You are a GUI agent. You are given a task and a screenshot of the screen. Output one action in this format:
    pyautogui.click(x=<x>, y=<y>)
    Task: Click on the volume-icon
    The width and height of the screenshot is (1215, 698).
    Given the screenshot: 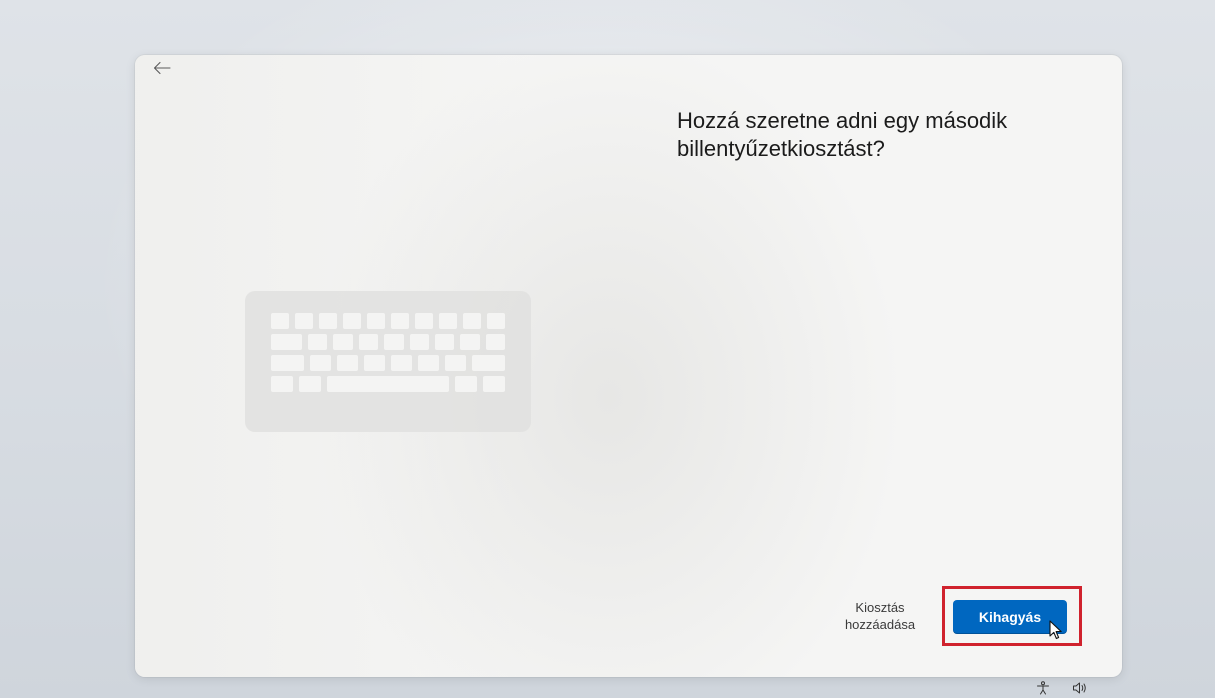 What is the action you would take?
    pyautogui.click(x=1080, y=688)
    